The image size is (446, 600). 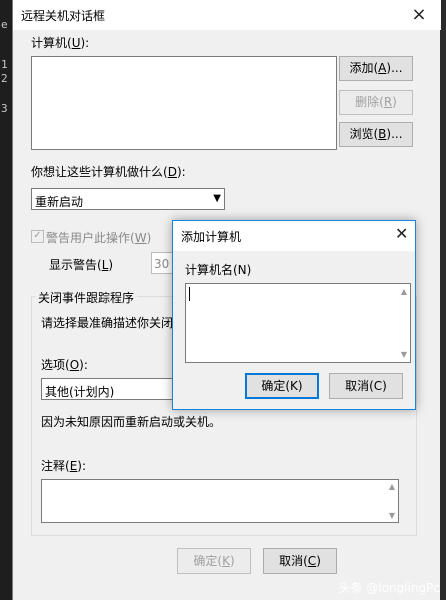 What do you see at coordinates (389, 588) in the screenshot?
I see `watermark: 头条 @longlingPc` at bounding box center [389, 588].